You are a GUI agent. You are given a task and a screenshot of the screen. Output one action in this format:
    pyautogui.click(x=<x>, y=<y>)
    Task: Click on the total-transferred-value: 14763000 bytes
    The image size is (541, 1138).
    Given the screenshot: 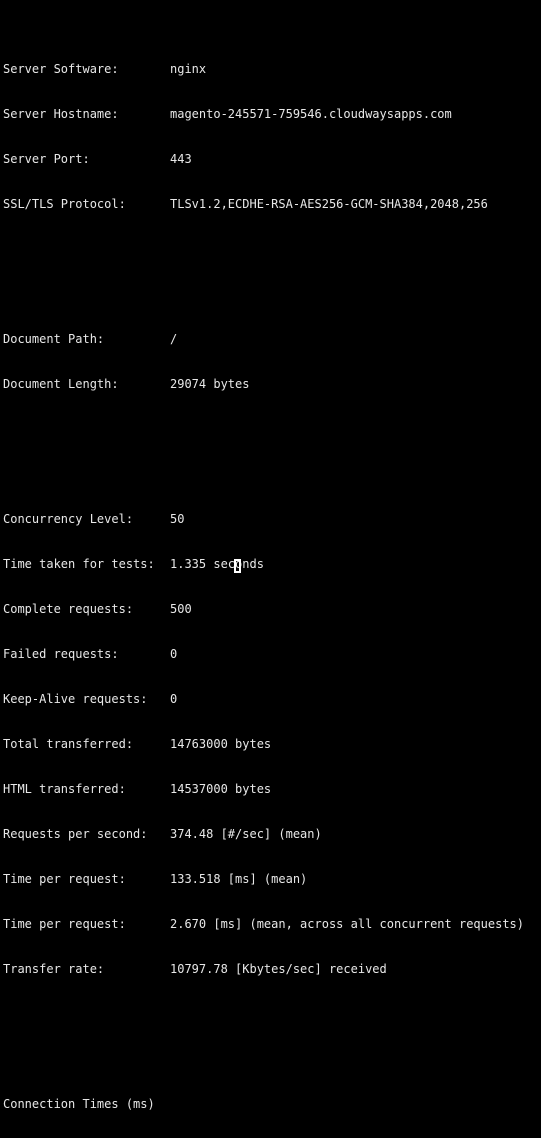 What is the action you would take?
    pyautogui.click(x=221, y=744)
    